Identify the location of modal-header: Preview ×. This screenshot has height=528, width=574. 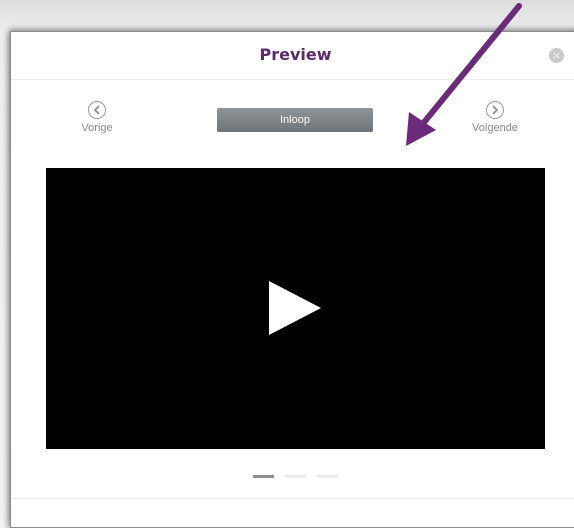
(292, 56).